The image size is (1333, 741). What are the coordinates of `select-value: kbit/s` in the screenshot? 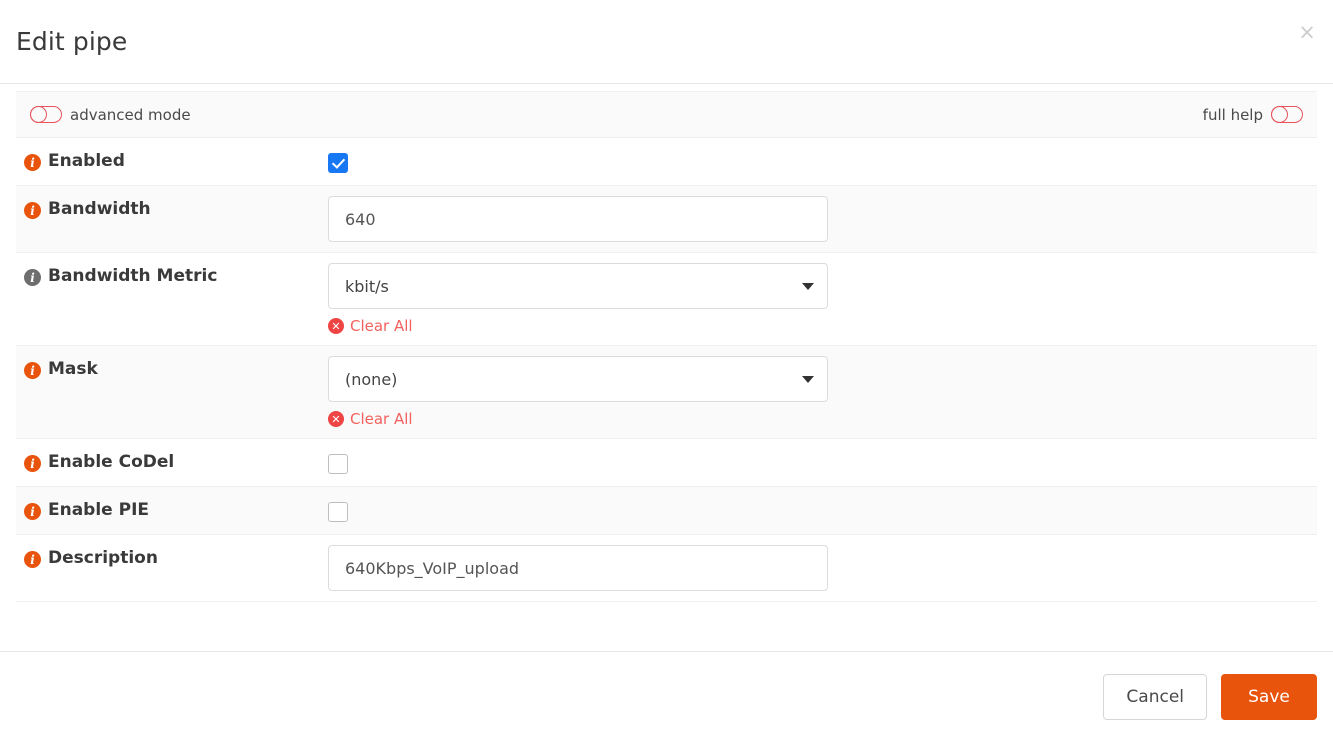 It's located at (578, 286).